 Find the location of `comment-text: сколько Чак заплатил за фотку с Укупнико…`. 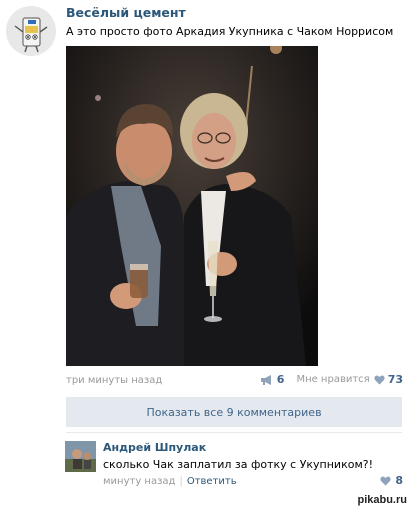

comment-text: сколько Чак заплатил за фотку с Укупнико… is located at coordinates (238, 464).